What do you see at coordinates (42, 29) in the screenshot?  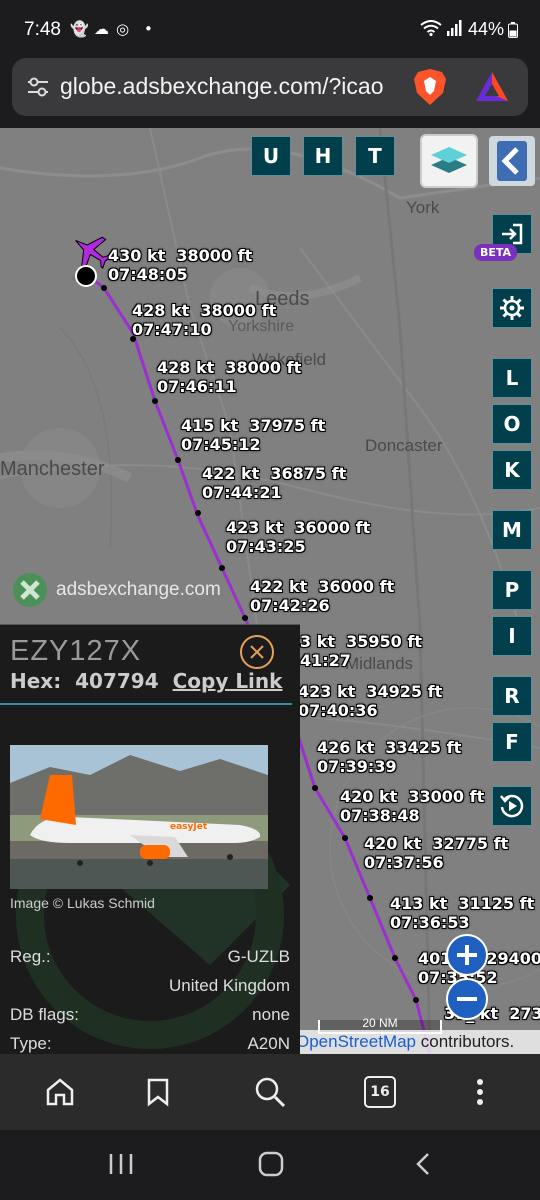 I see `status-time: 7:48` at bounding box center [42, 29].